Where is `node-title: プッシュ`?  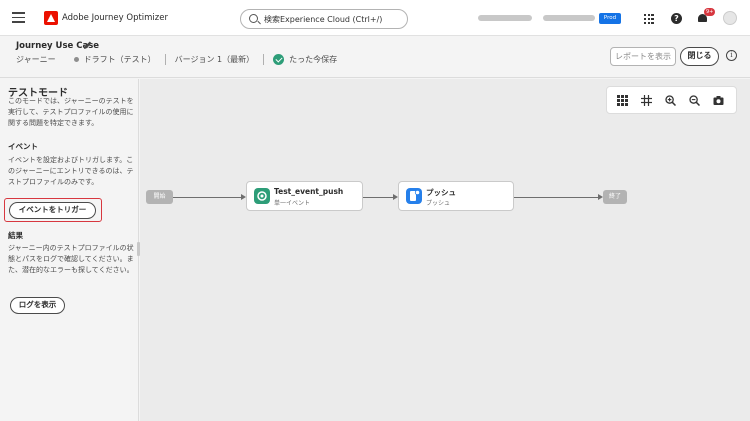 node-title: プッシュ is located at coordinates (441, 192).